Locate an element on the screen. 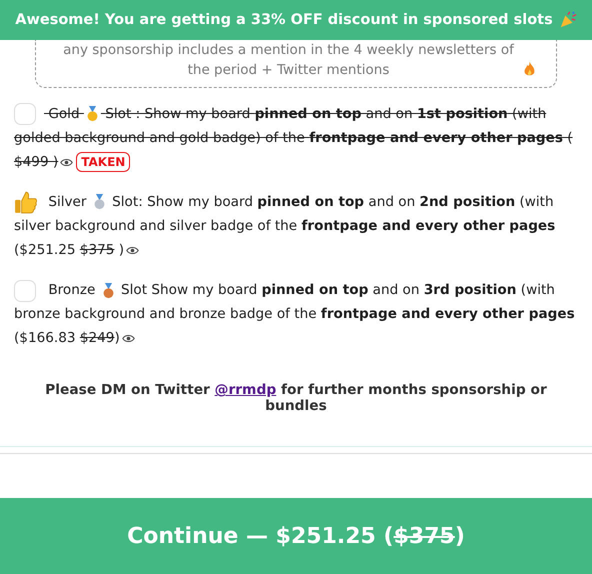 The image size is (592, 574). taken-badge: TAKEN is located at coordinates (103, 162).